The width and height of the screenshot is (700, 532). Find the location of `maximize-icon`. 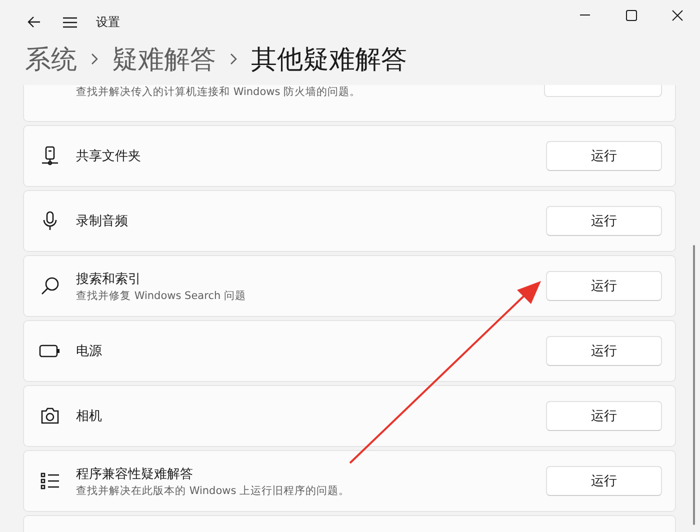

maximize-icon is located at coordinates (631, 15).